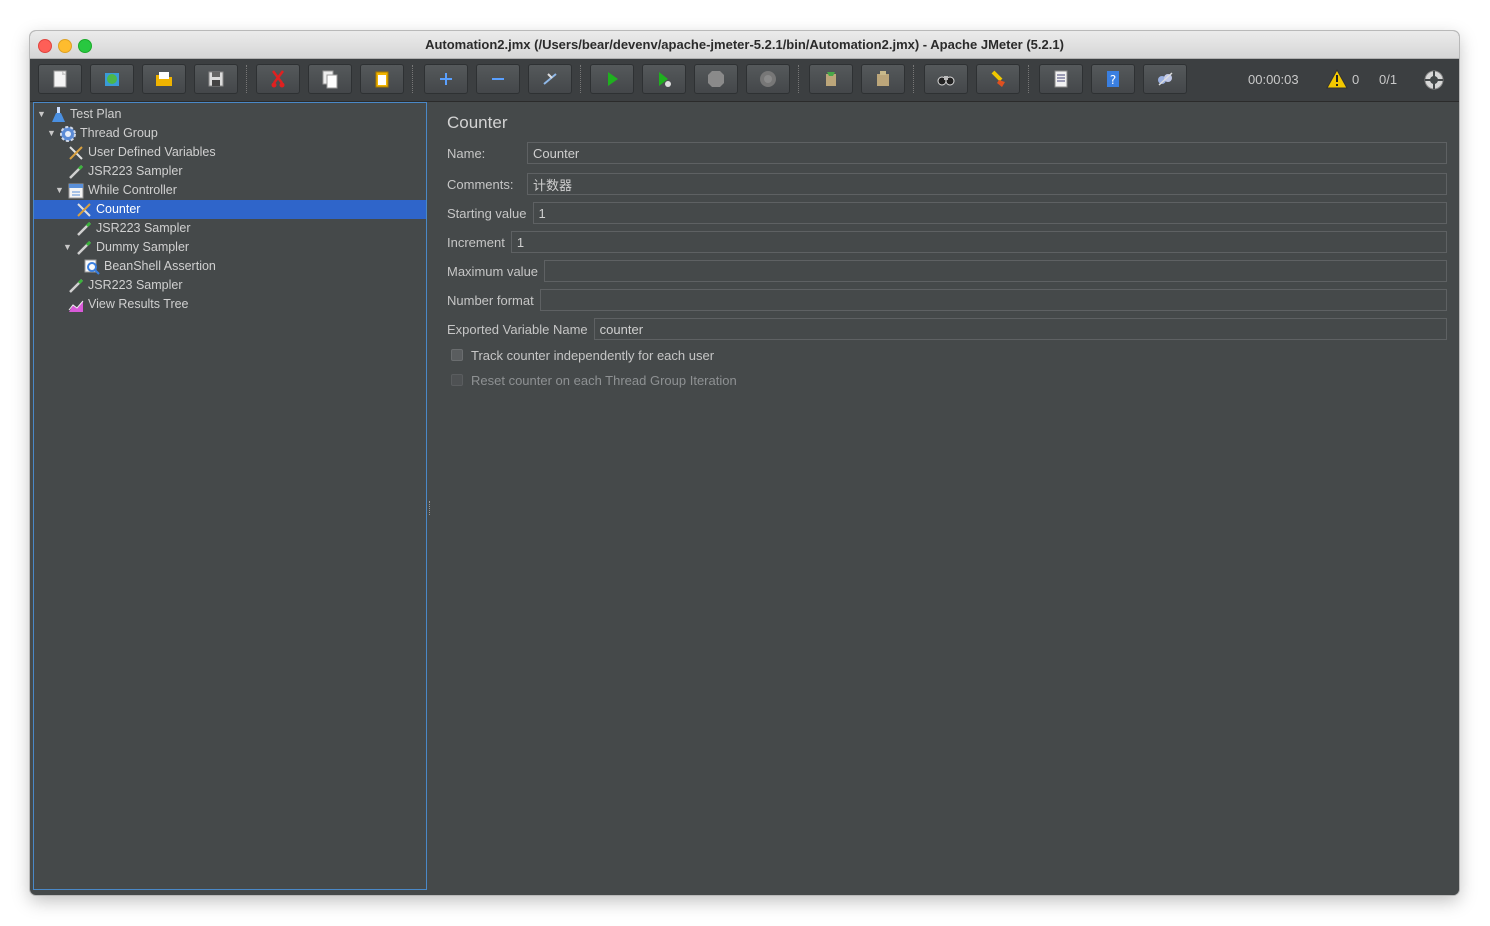 This screenshot has height=926, width=1490. I want to click on tree-item-label: Counter, so click(118, 209).